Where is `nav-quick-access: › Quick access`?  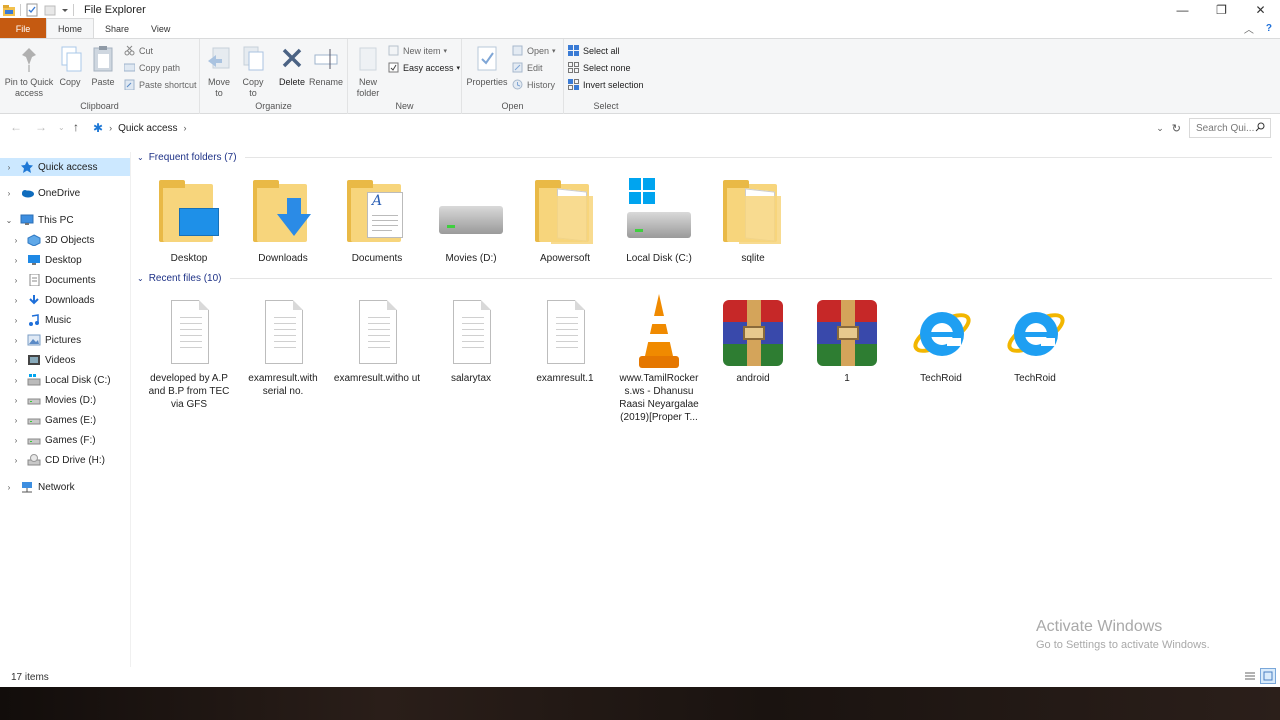 nav-quick-access: › Quick access is located at coordinates (65, 167).